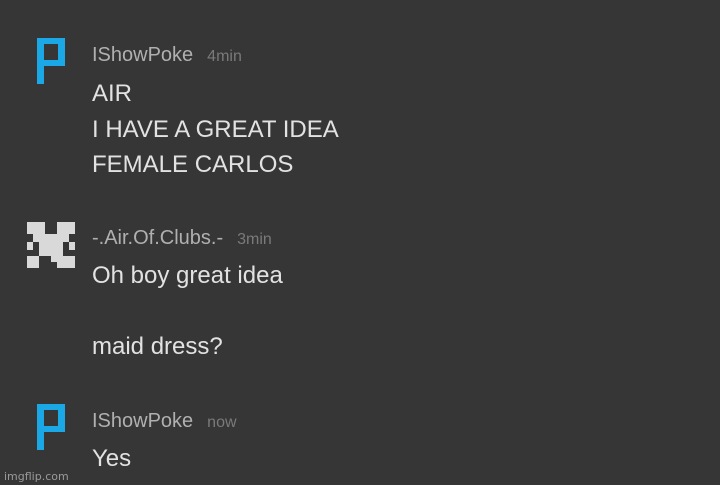  Describe the element at coordinates (224, 56) in the screenshot. I see `timestamp: 4min` at that location.